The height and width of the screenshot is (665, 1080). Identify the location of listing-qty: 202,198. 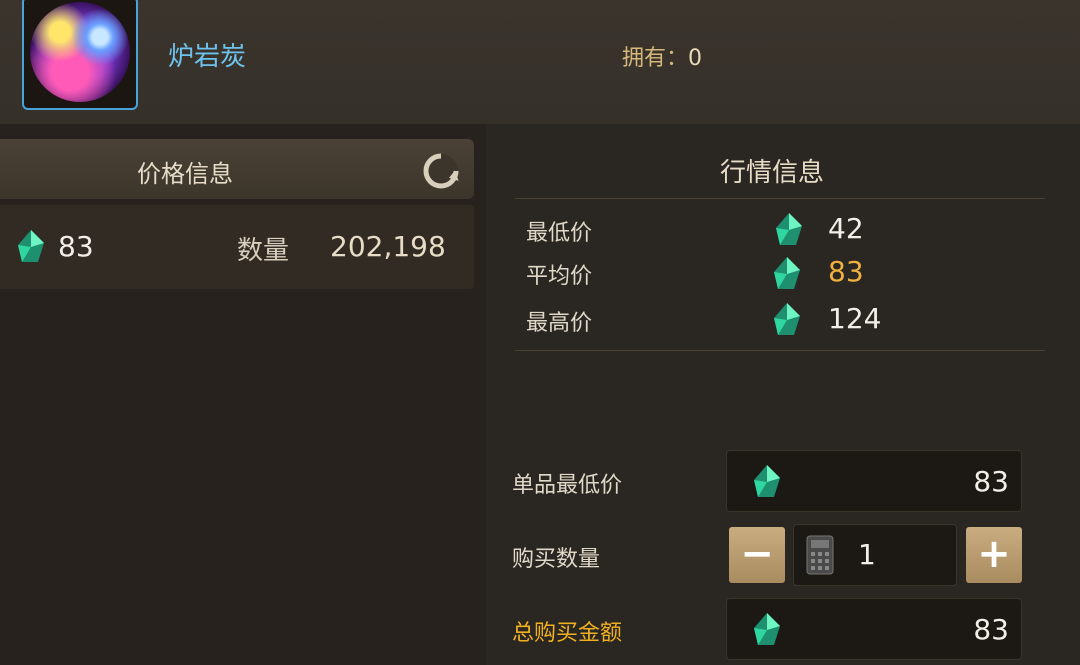
(388, 246).